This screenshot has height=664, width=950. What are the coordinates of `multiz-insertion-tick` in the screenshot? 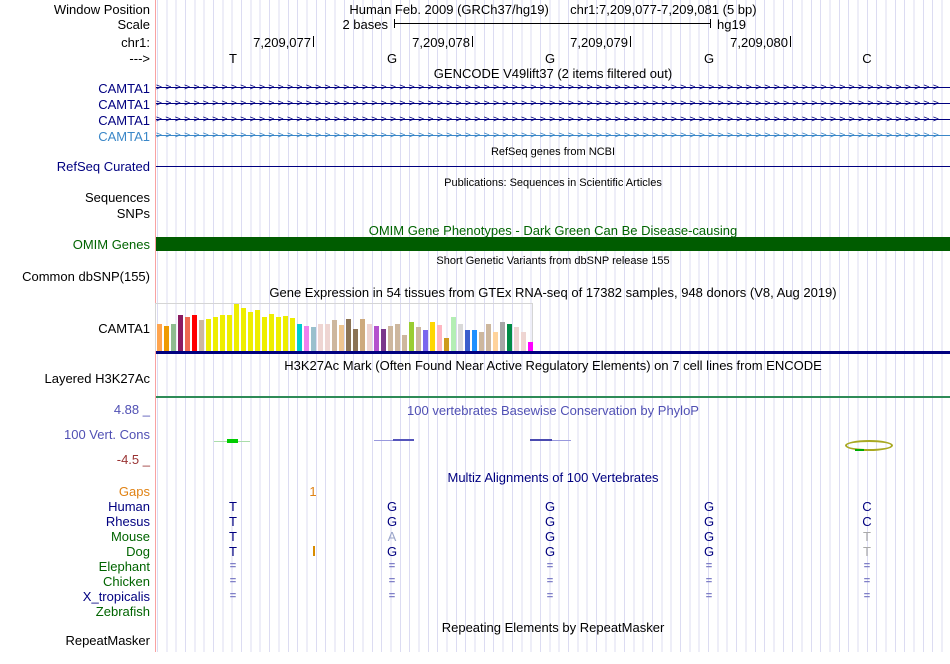 It's located at (314, 551).